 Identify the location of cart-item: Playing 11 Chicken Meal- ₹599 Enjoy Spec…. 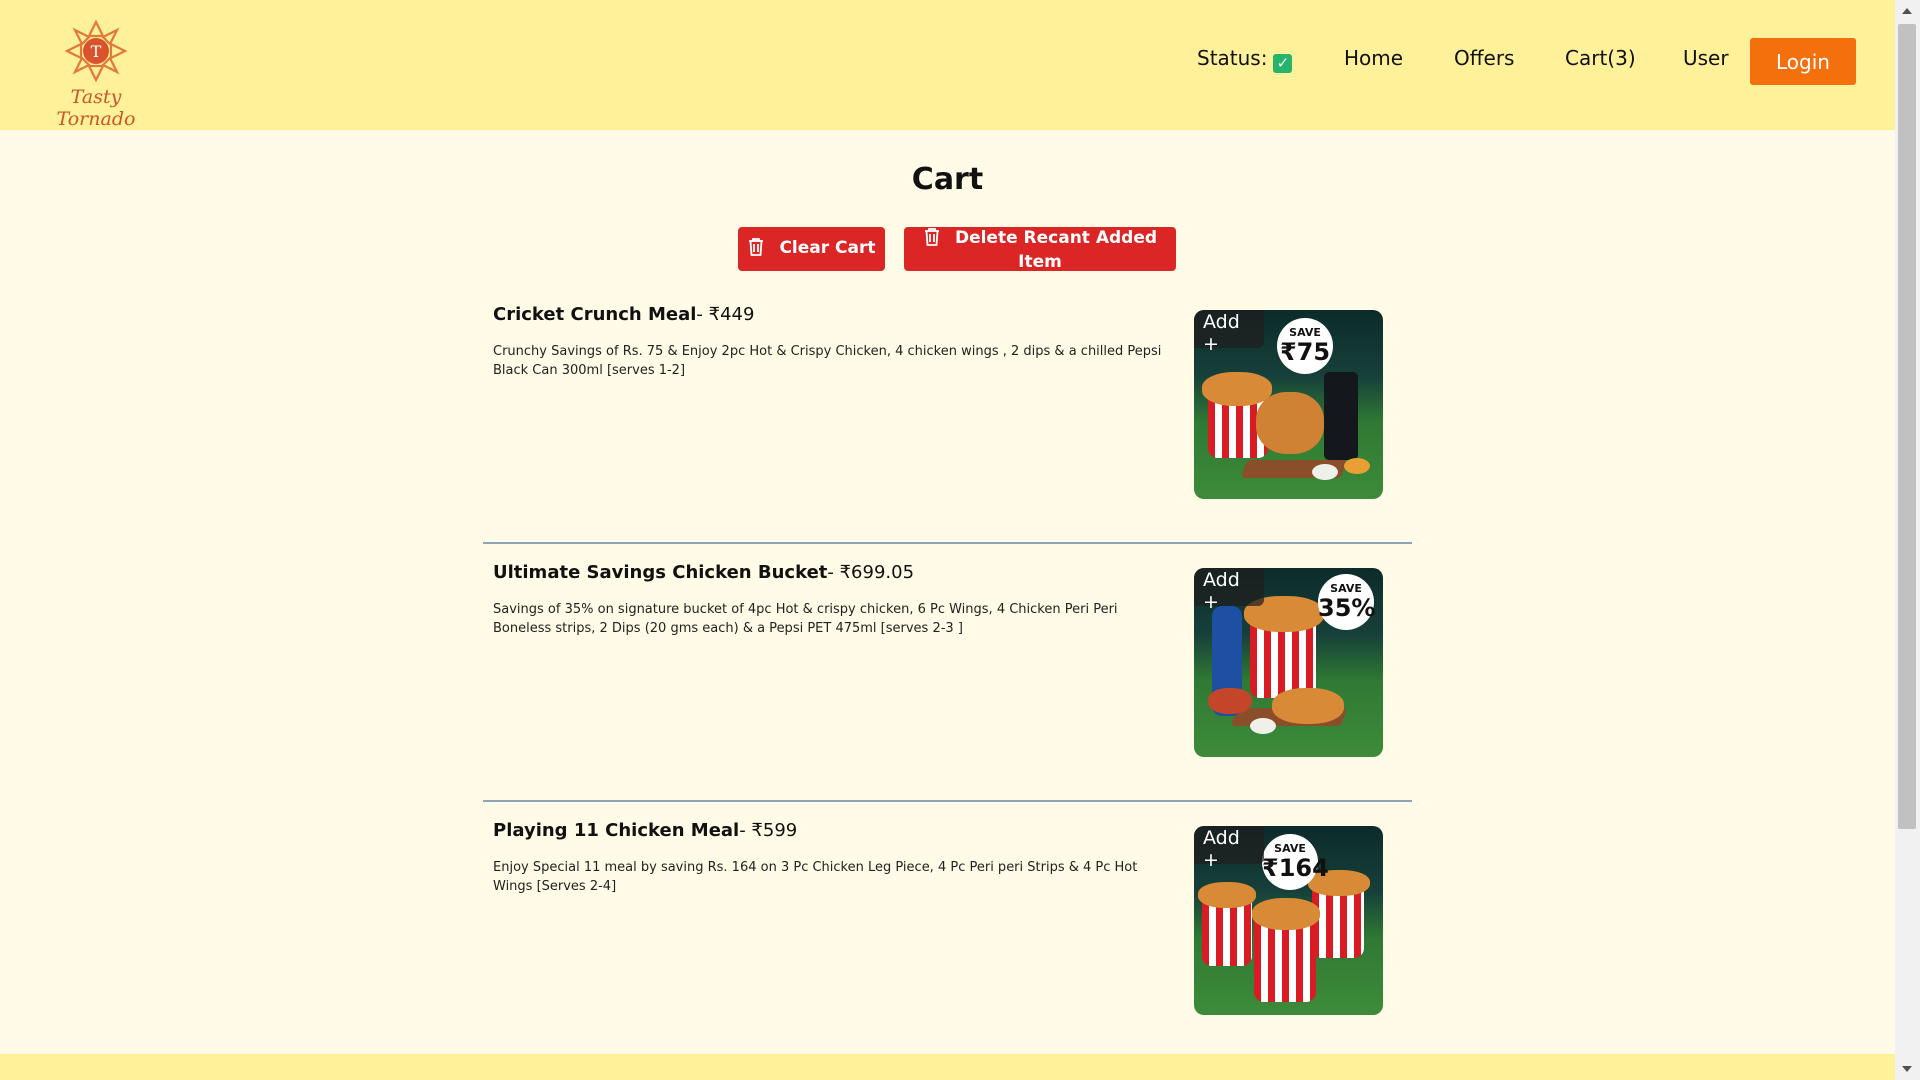
(947, 930).